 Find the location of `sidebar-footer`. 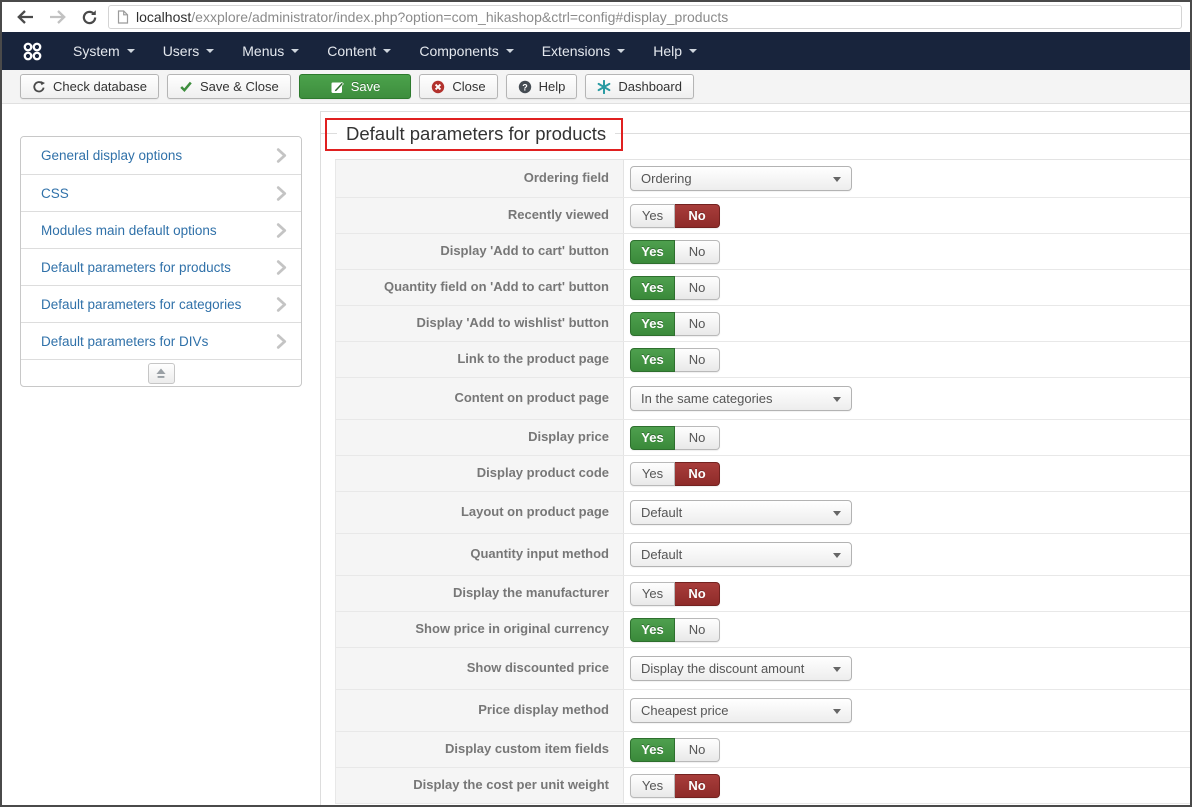

sidebar-footer is located at coordinates (161, 372).